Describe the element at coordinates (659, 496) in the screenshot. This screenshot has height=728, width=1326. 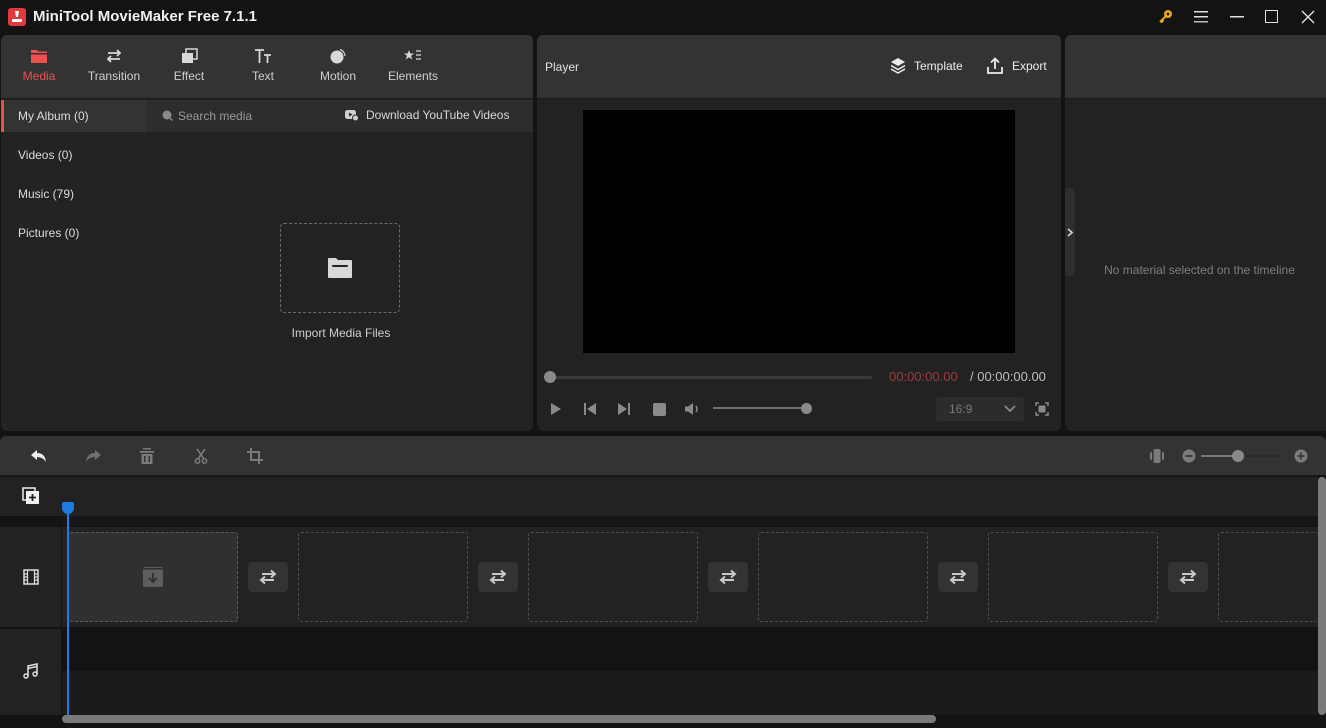
I see `timeline-ruler` at that location.